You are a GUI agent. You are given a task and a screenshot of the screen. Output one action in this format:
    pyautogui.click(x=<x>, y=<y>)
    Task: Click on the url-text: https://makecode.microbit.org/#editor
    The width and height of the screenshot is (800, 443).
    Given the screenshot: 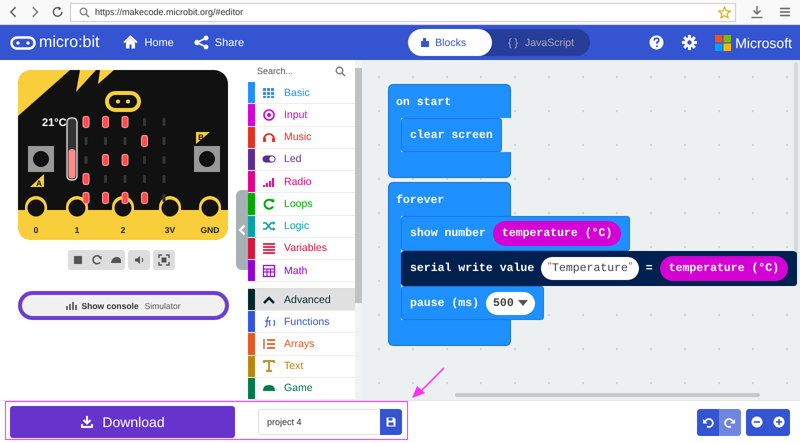 What is the action you would take?
    pyautogui.click(x=169, y=12)
    